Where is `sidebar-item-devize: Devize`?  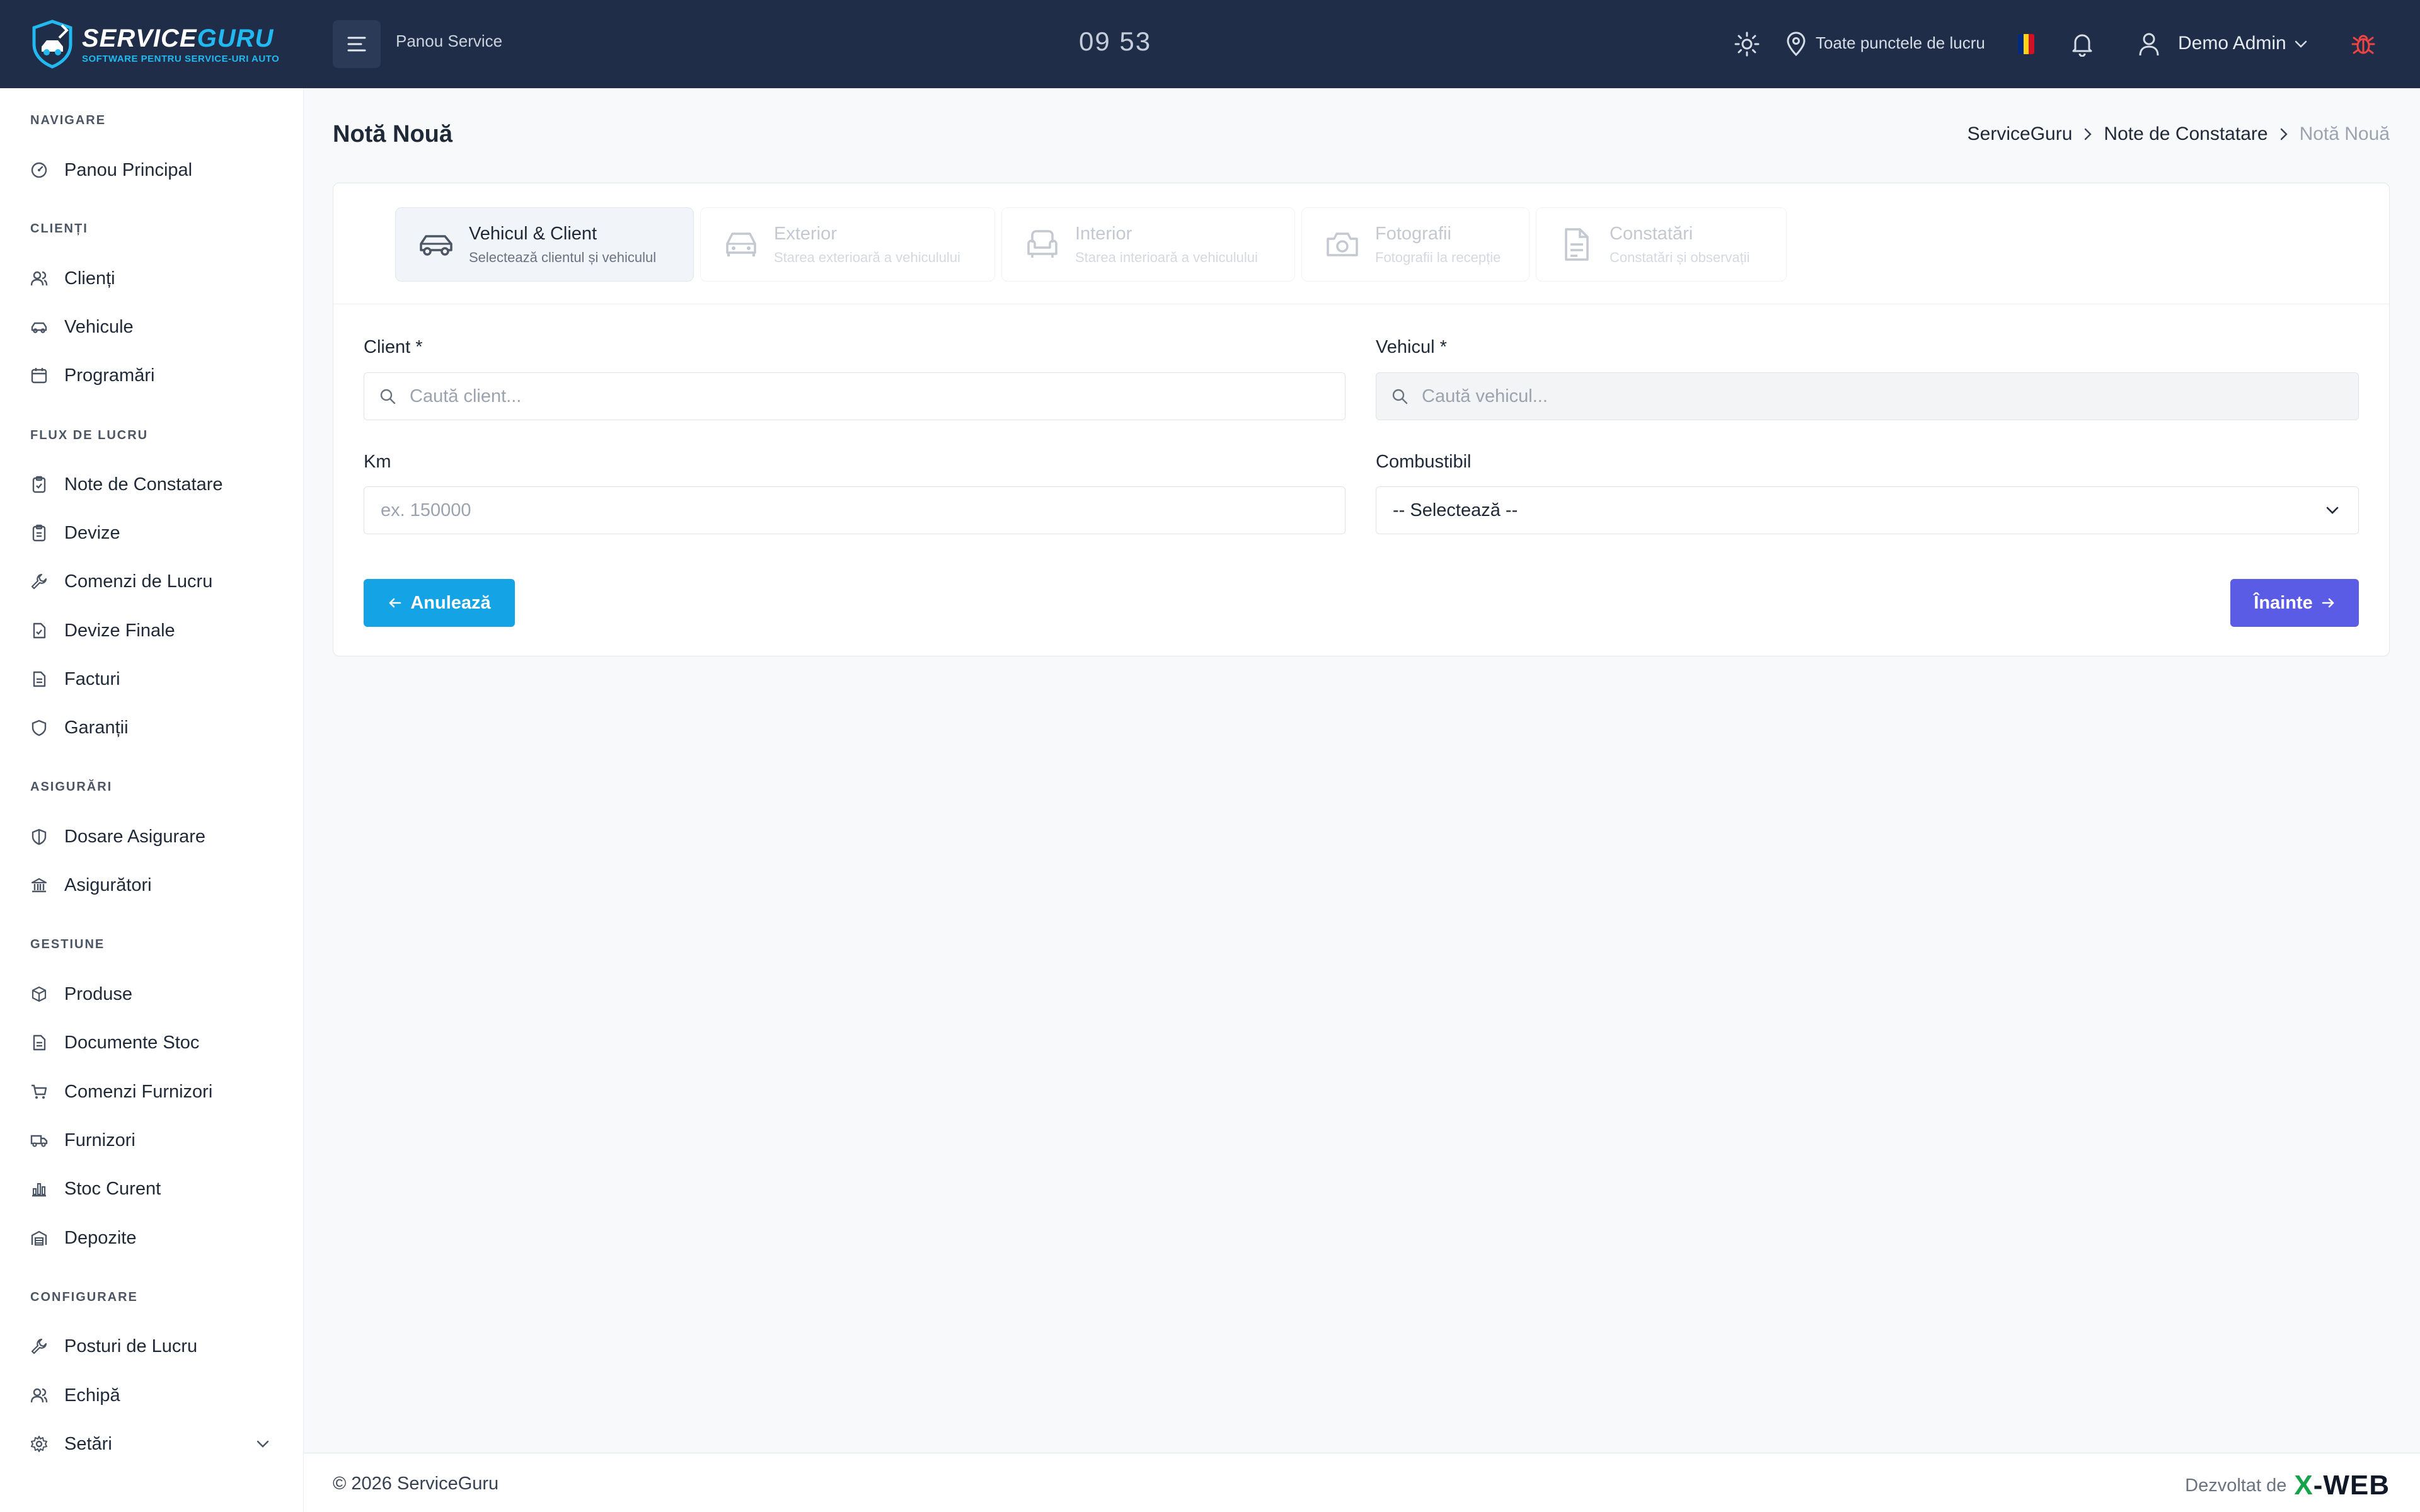 sidebar-item-devize: Devize is located at coordinates (75, 533).